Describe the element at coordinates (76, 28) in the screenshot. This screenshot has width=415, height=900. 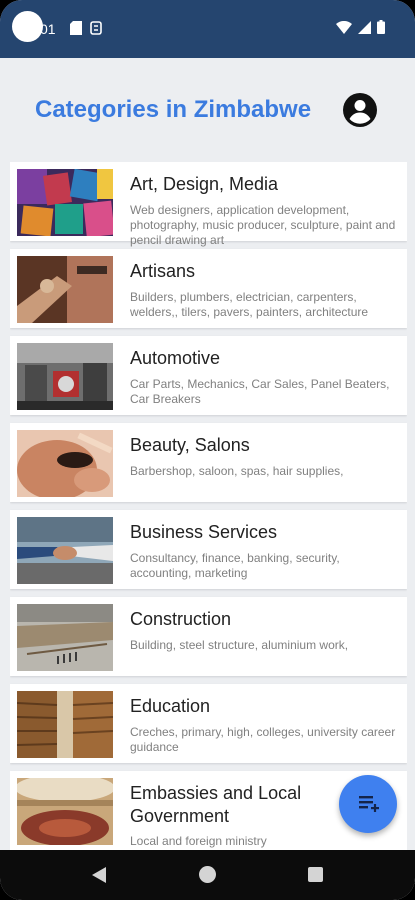
I see `sd-card-icon` at that location.